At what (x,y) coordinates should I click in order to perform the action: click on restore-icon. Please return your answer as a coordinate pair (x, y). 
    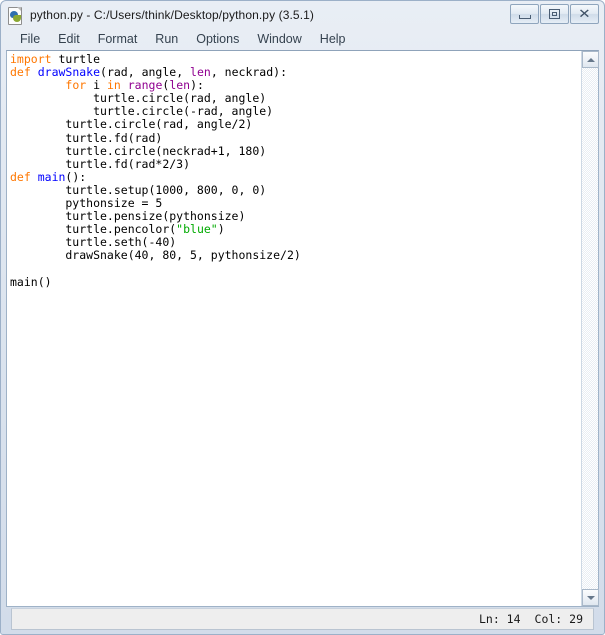
    Looking at the image, I should click on (554, 14).